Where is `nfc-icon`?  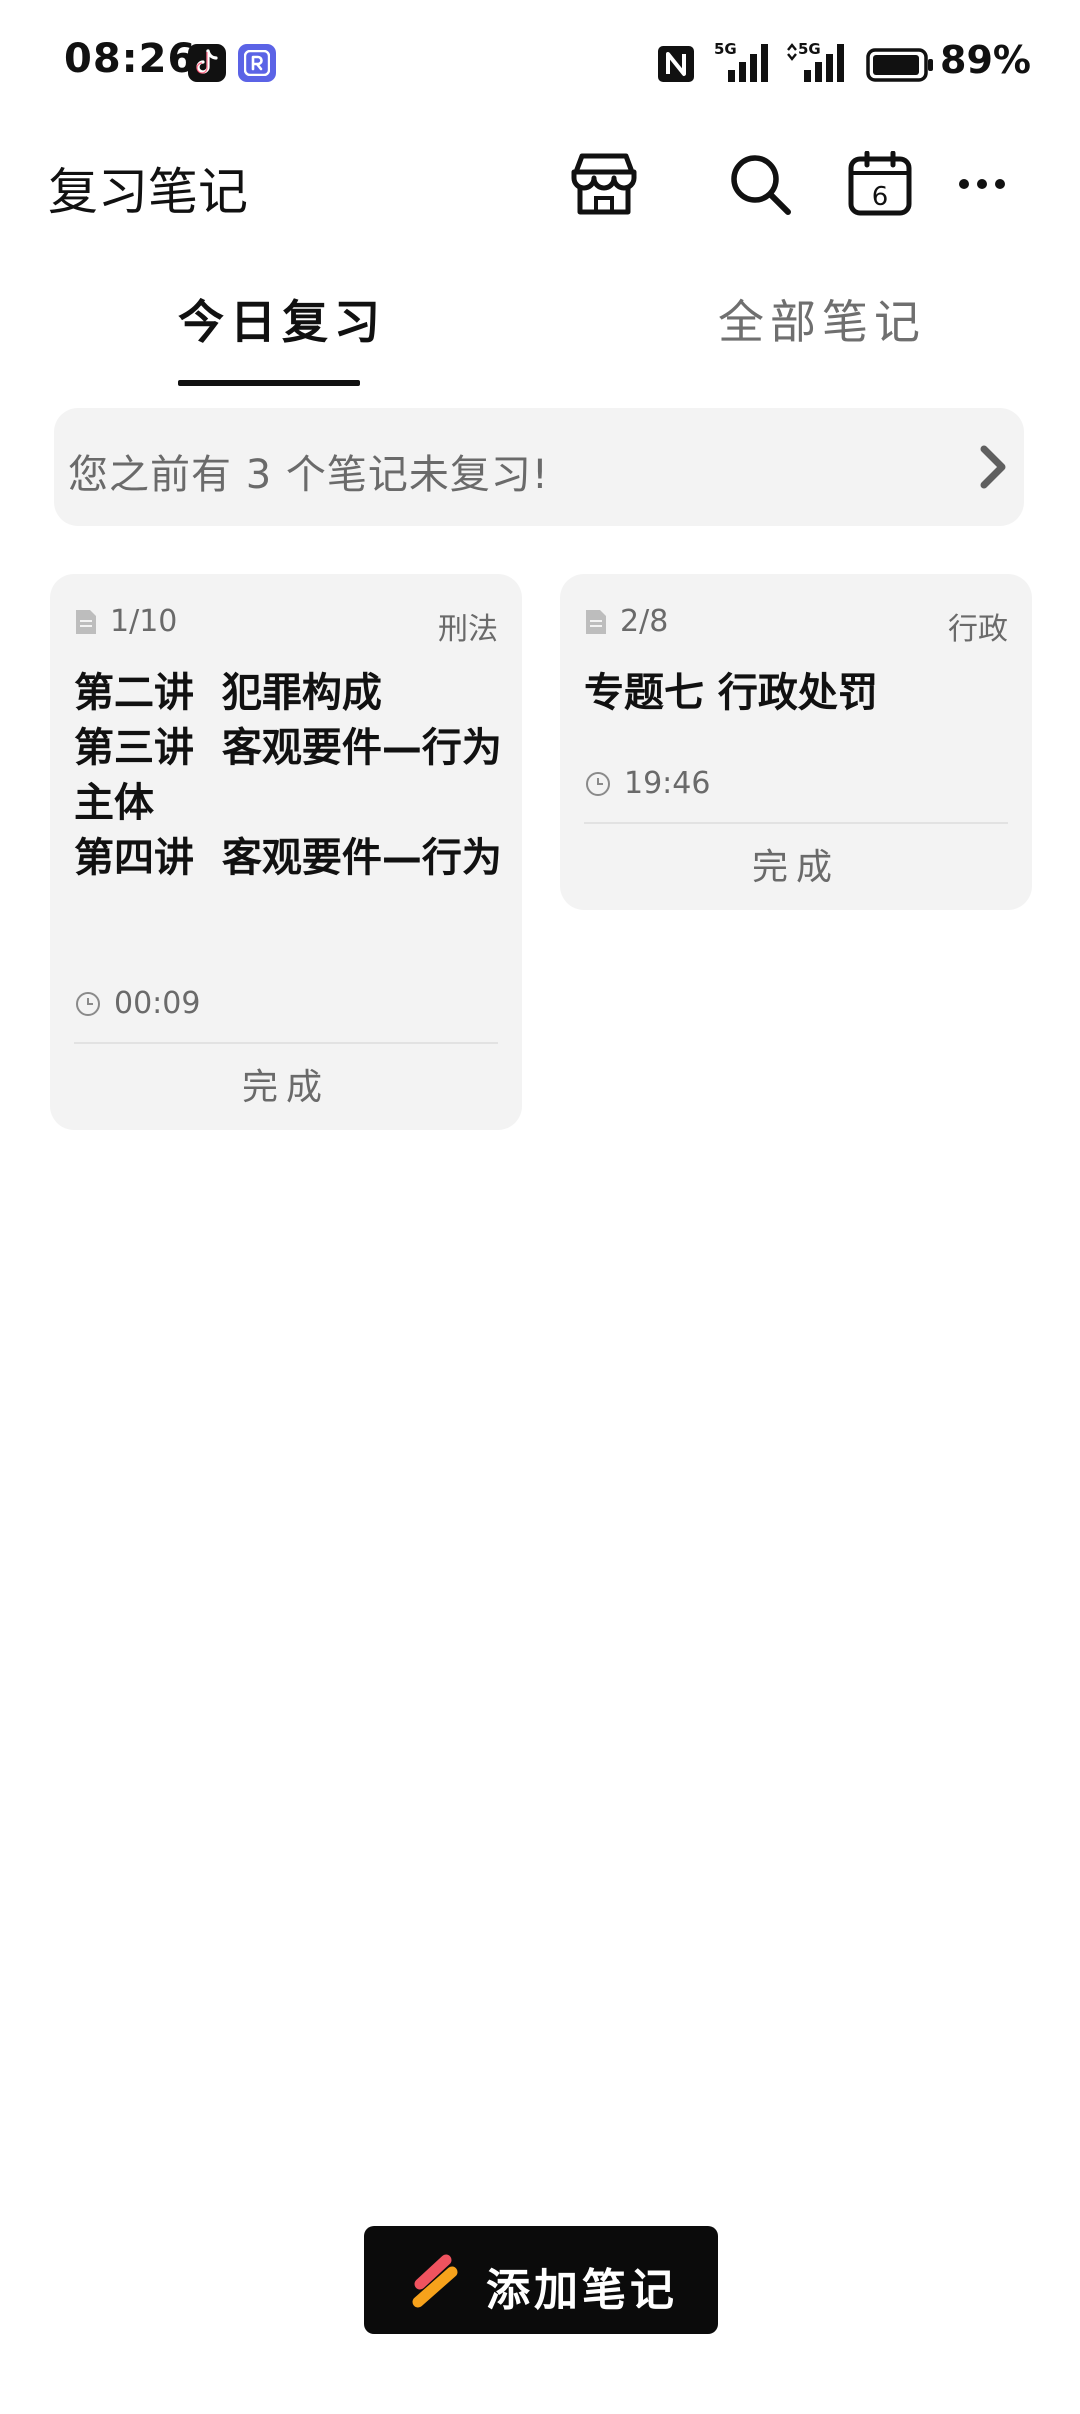 nfc-icon is located at coordinates (676, 64).